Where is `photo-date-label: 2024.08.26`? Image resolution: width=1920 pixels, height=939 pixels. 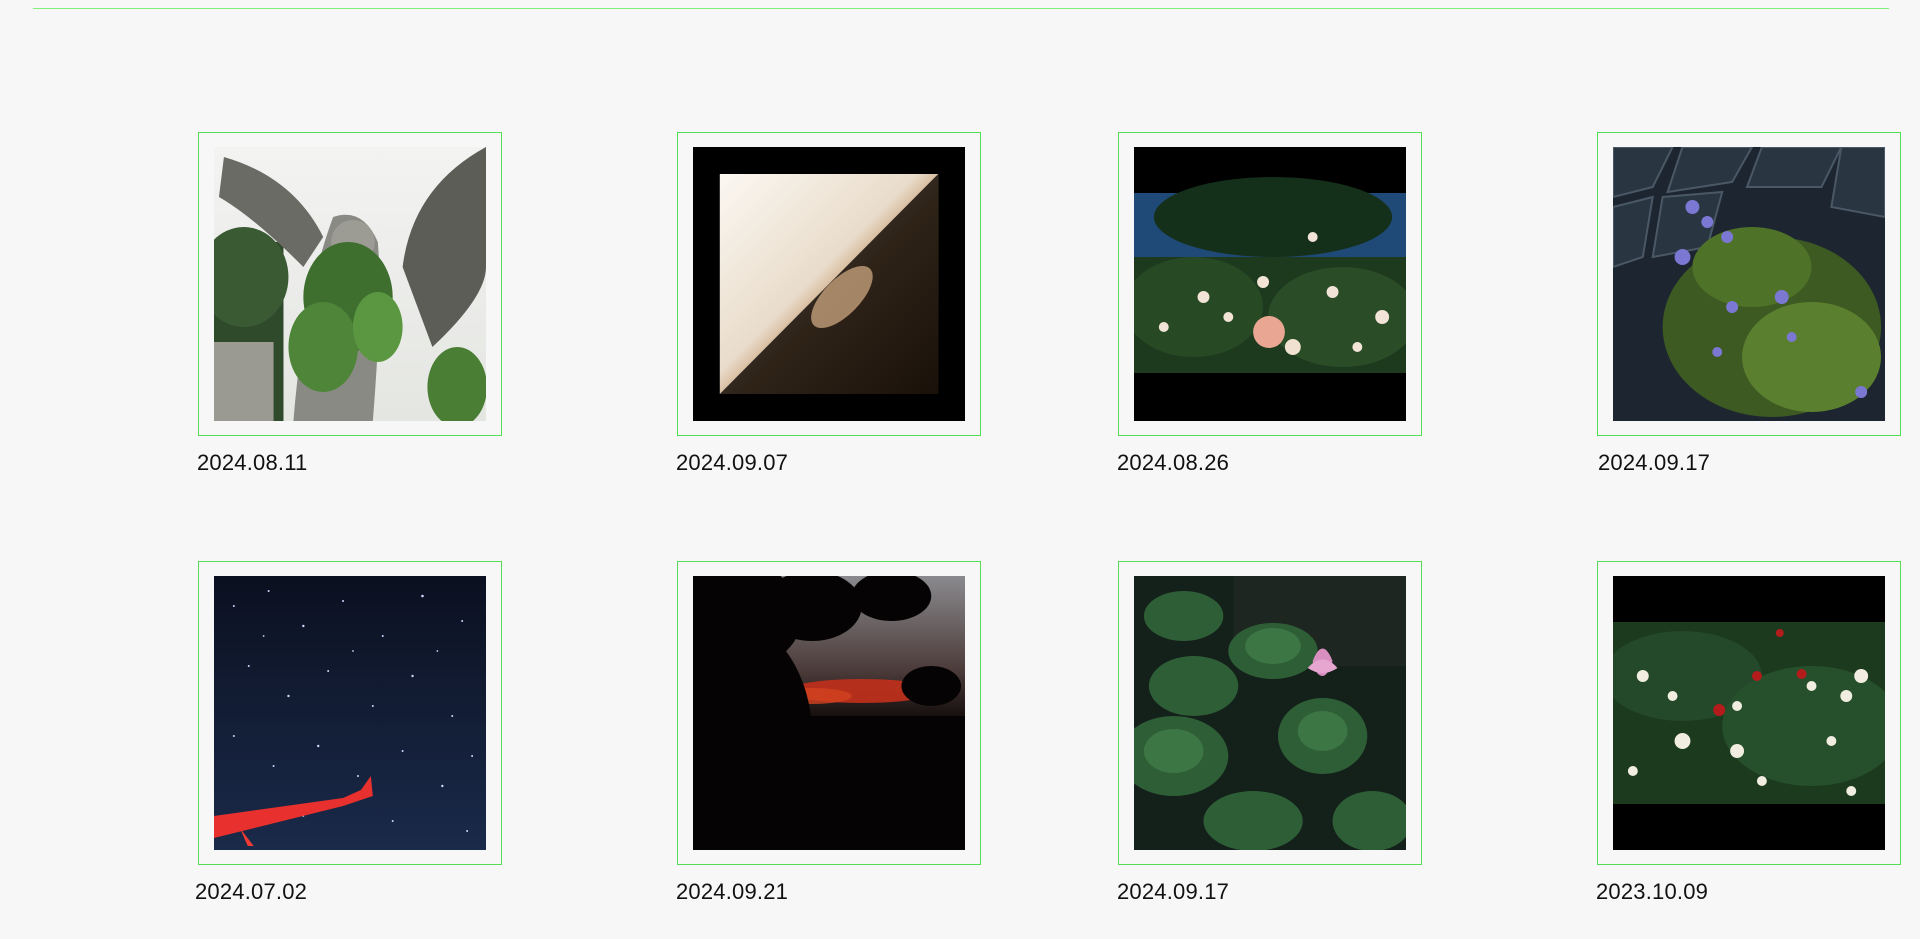 photo-date-label: 2024.08.26 is located at coordinates (1173, 462).